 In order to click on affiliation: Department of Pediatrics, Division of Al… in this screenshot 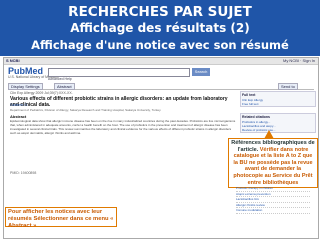, I will do `click(86, 110)`.